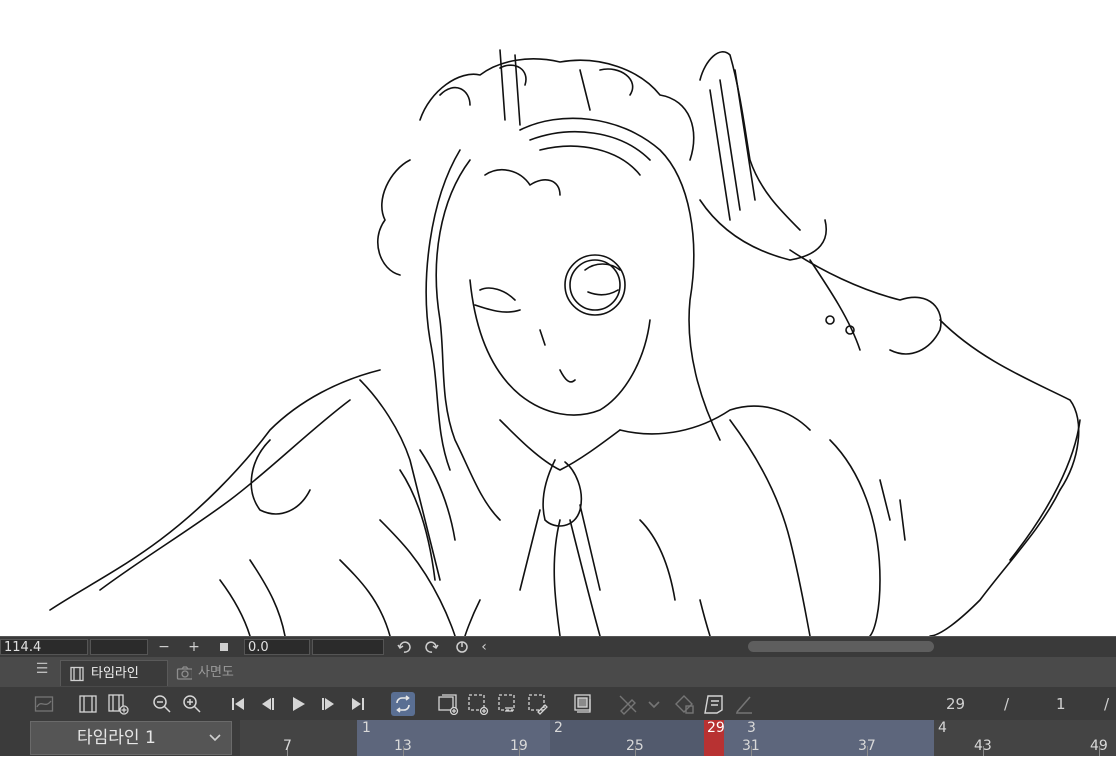  What do you see at coordinates (403, 746) in the screenshot?
I see `frame-number: 13` at bounding box center [403, 746].